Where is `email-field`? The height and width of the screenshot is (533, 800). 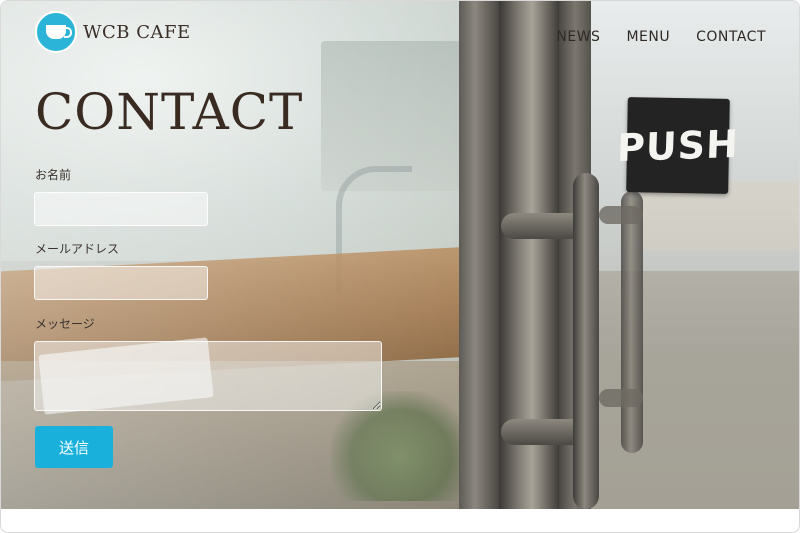 email-field is located at coordinates (121, 283).